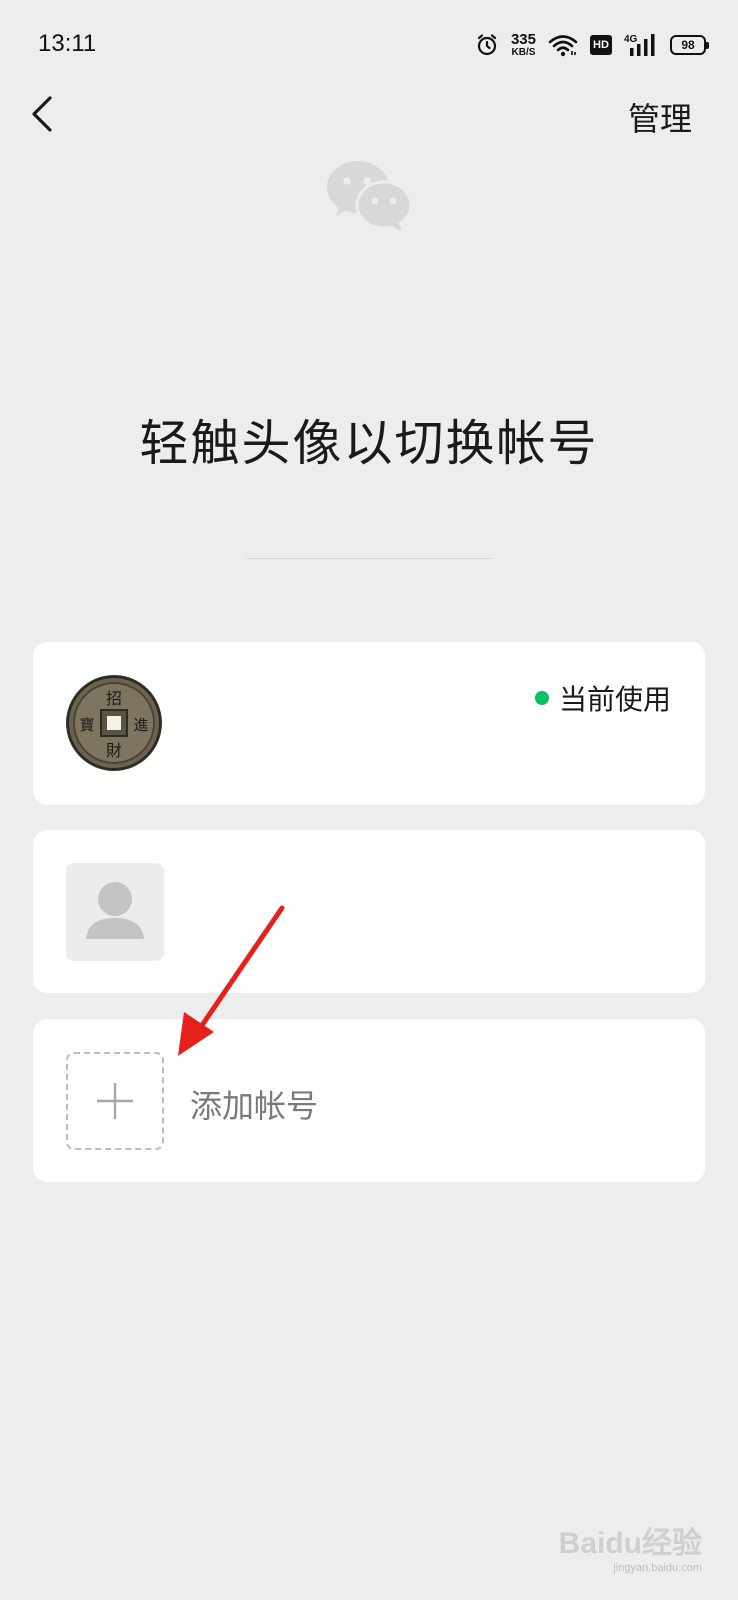 This screenshot has height=1600, width=738. What do you see at coordinates (614, 699) in the screenshot?
I see `current-status-label: 当前使用` at bounding box center [614, 699].